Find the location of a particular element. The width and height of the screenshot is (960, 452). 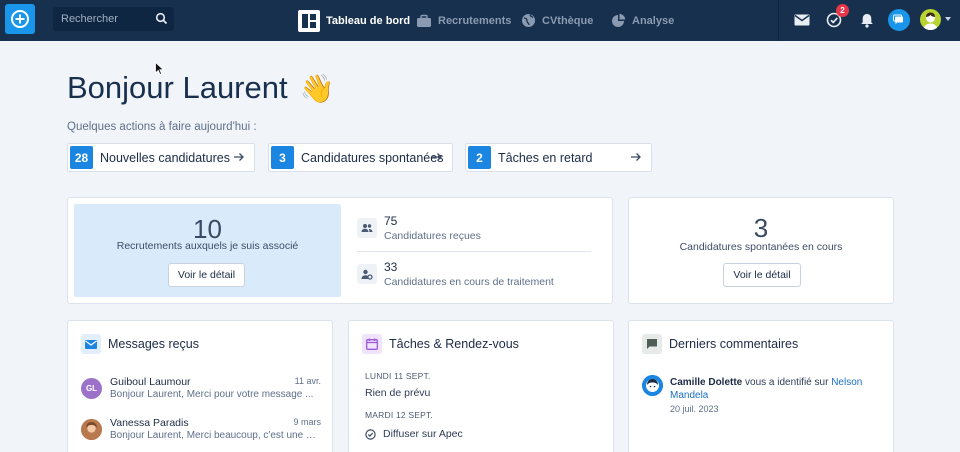

comment-icon is located at coordinates (652, 344).